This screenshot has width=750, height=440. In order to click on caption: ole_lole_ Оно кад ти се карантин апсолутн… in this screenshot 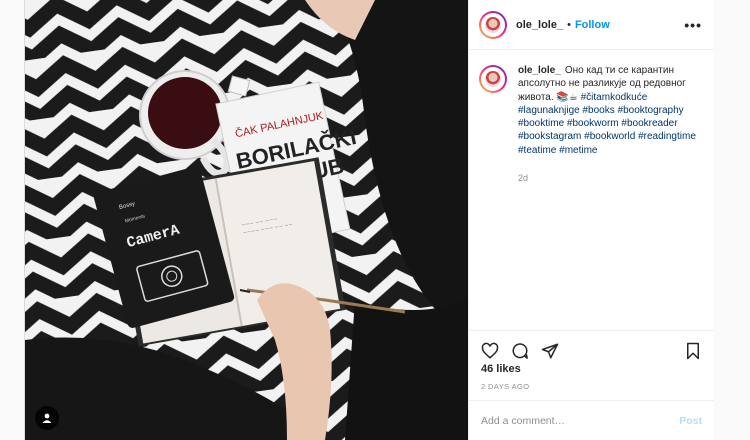, I will do `click(593, 110)`.